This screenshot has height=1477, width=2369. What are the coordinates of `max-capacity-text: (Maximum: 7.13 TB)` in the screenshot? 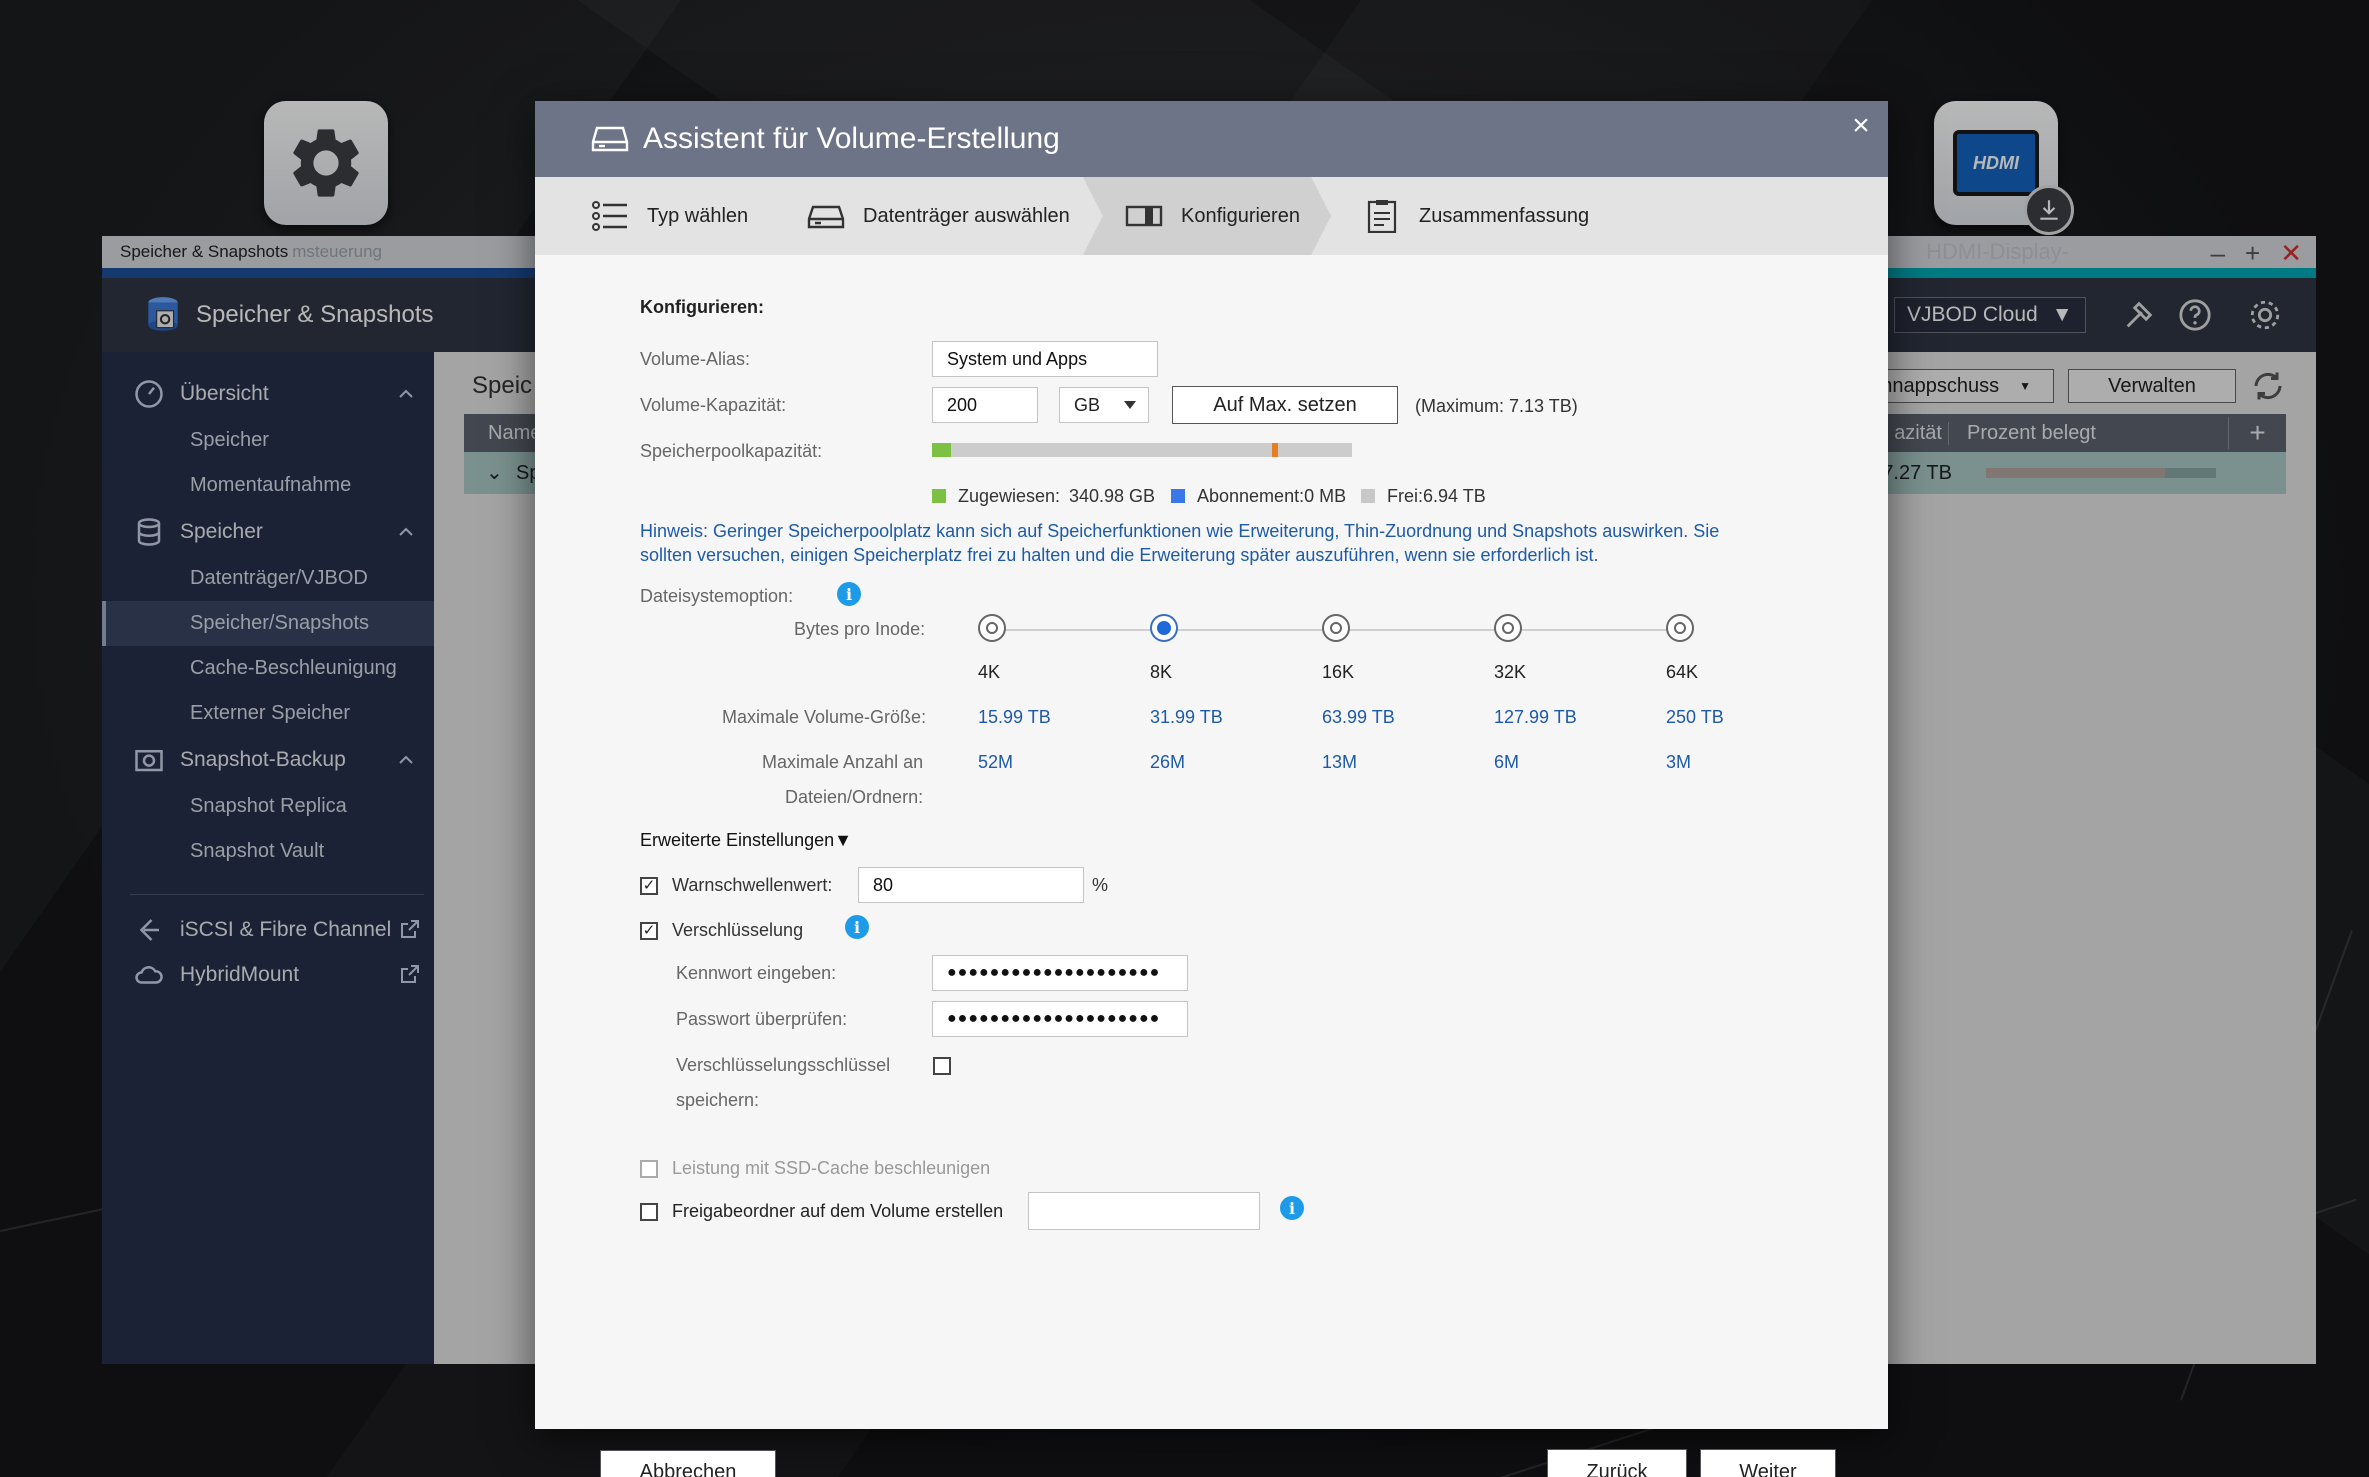 It's located at (1496, 406).